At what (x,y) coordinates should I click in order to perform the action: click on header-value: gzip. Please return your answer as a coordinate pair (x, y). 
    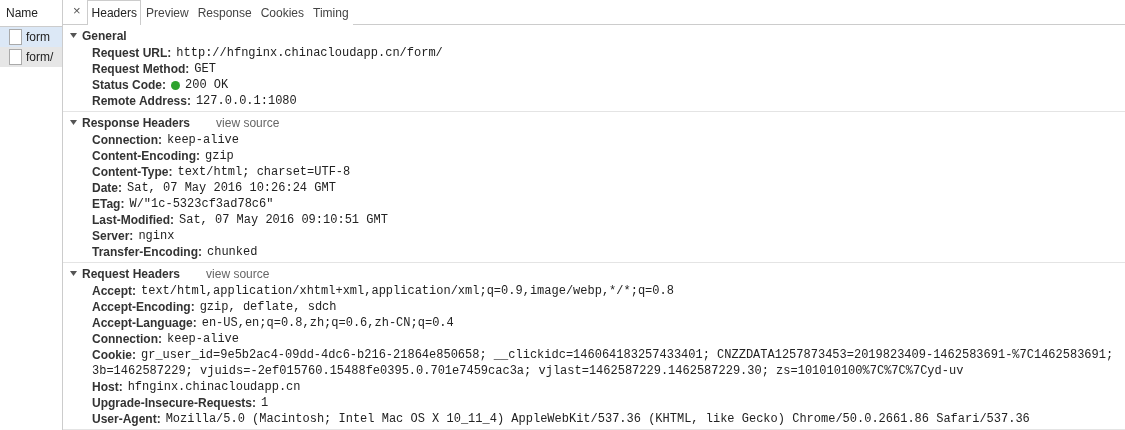
    Looking at the image, I should click on (219, 156).